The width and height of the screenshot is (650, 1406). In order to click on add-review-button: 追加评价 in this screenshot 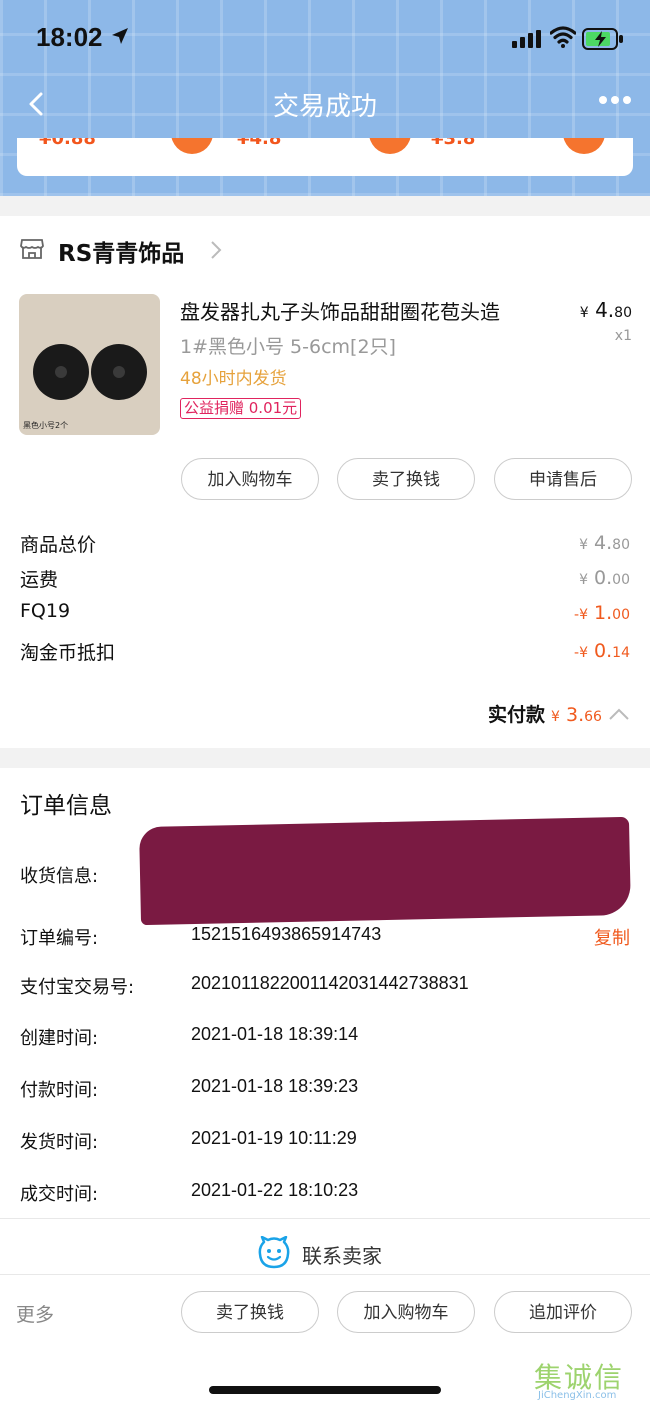, I will do `click(563, 1312)`.